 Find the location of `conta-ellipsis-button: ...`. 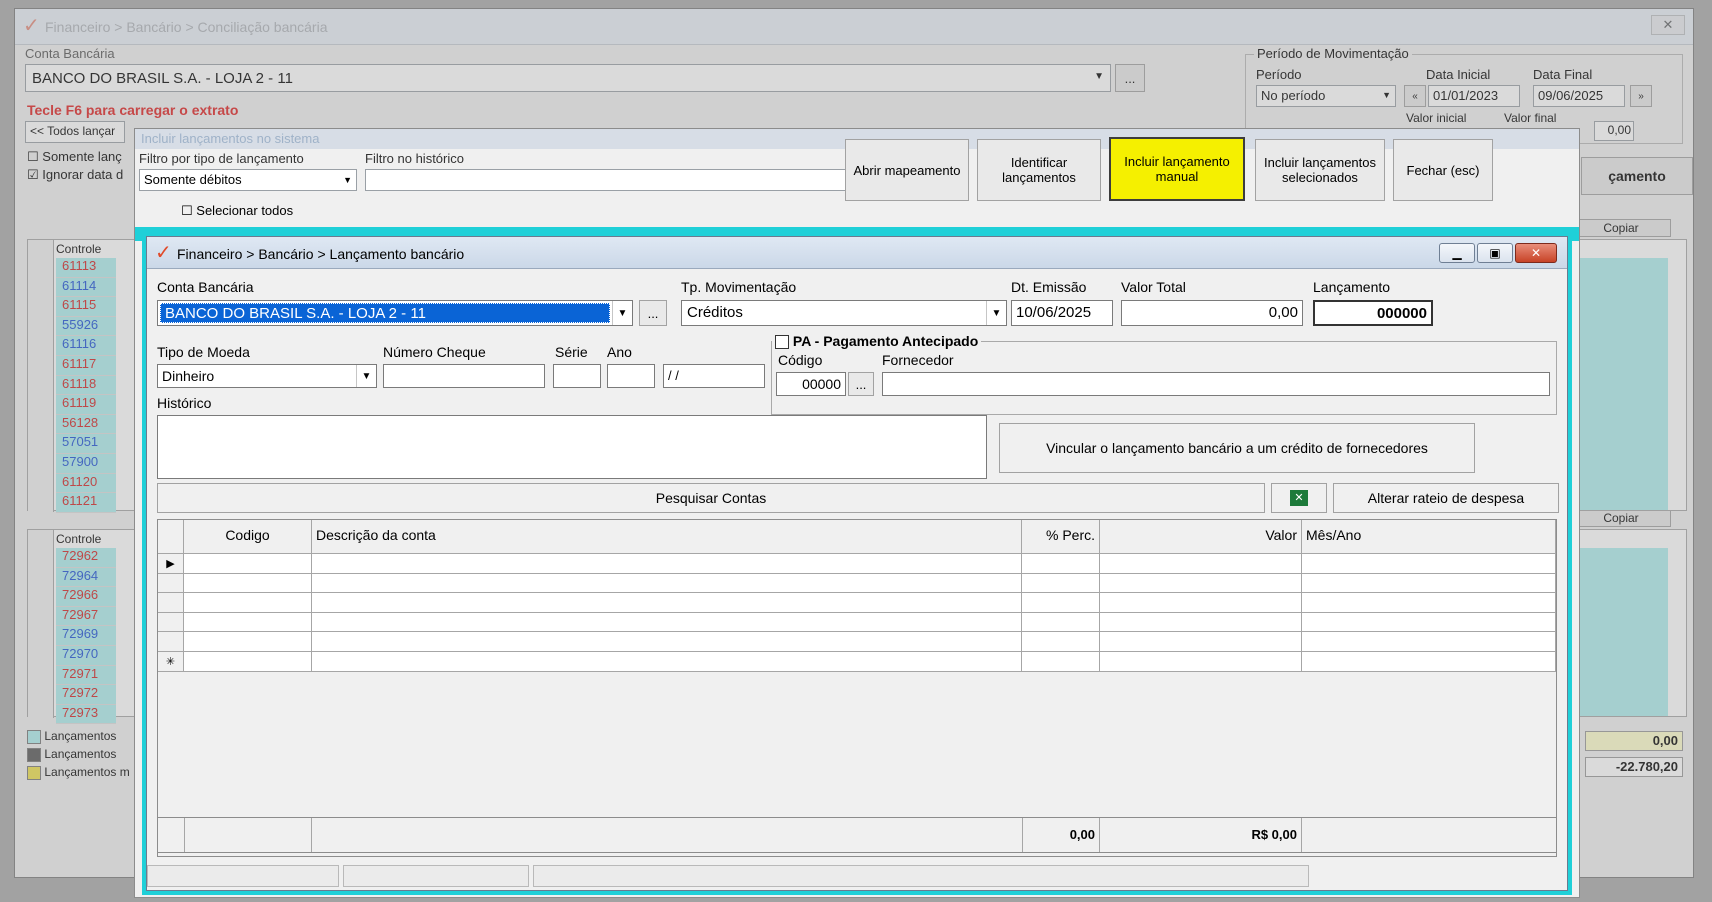

conta-ellipsis-button: ... is located at coordinates (653, 313).